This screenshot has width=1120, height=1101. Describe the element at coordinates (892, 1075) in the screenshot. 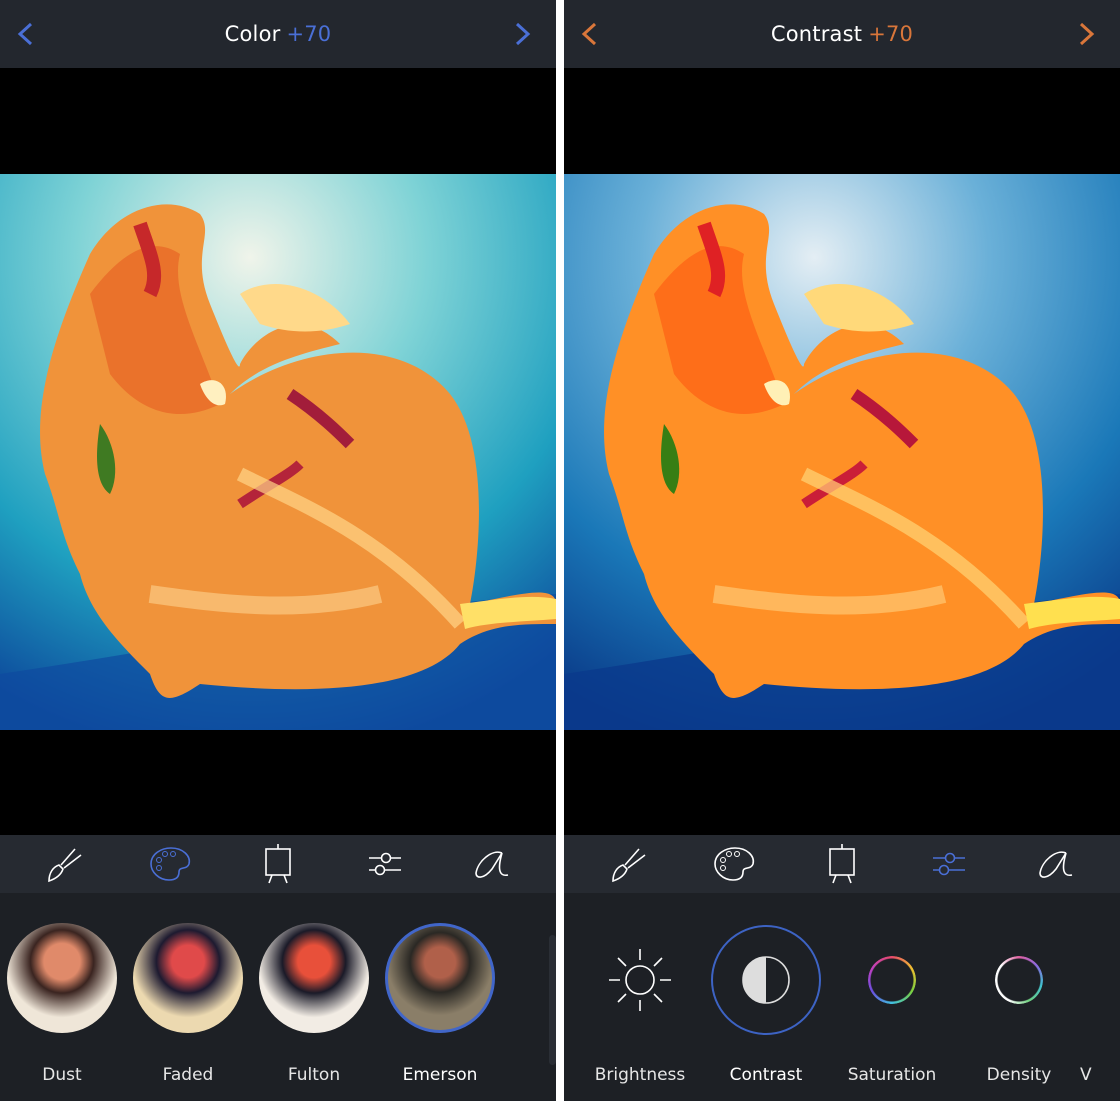

I see `adjust-label: Saturation` at that location.